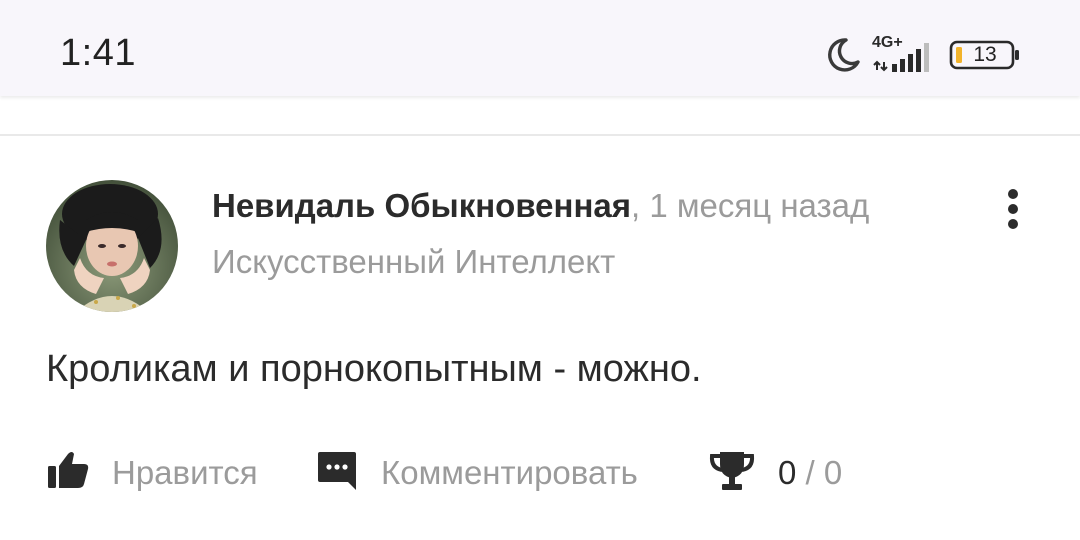 This screenshot has width=1080, height=540. What do you see at coordinates (509, 472) in the screenshot?
I see `comment-label: Комментировать` at bounding box center [509, 472].